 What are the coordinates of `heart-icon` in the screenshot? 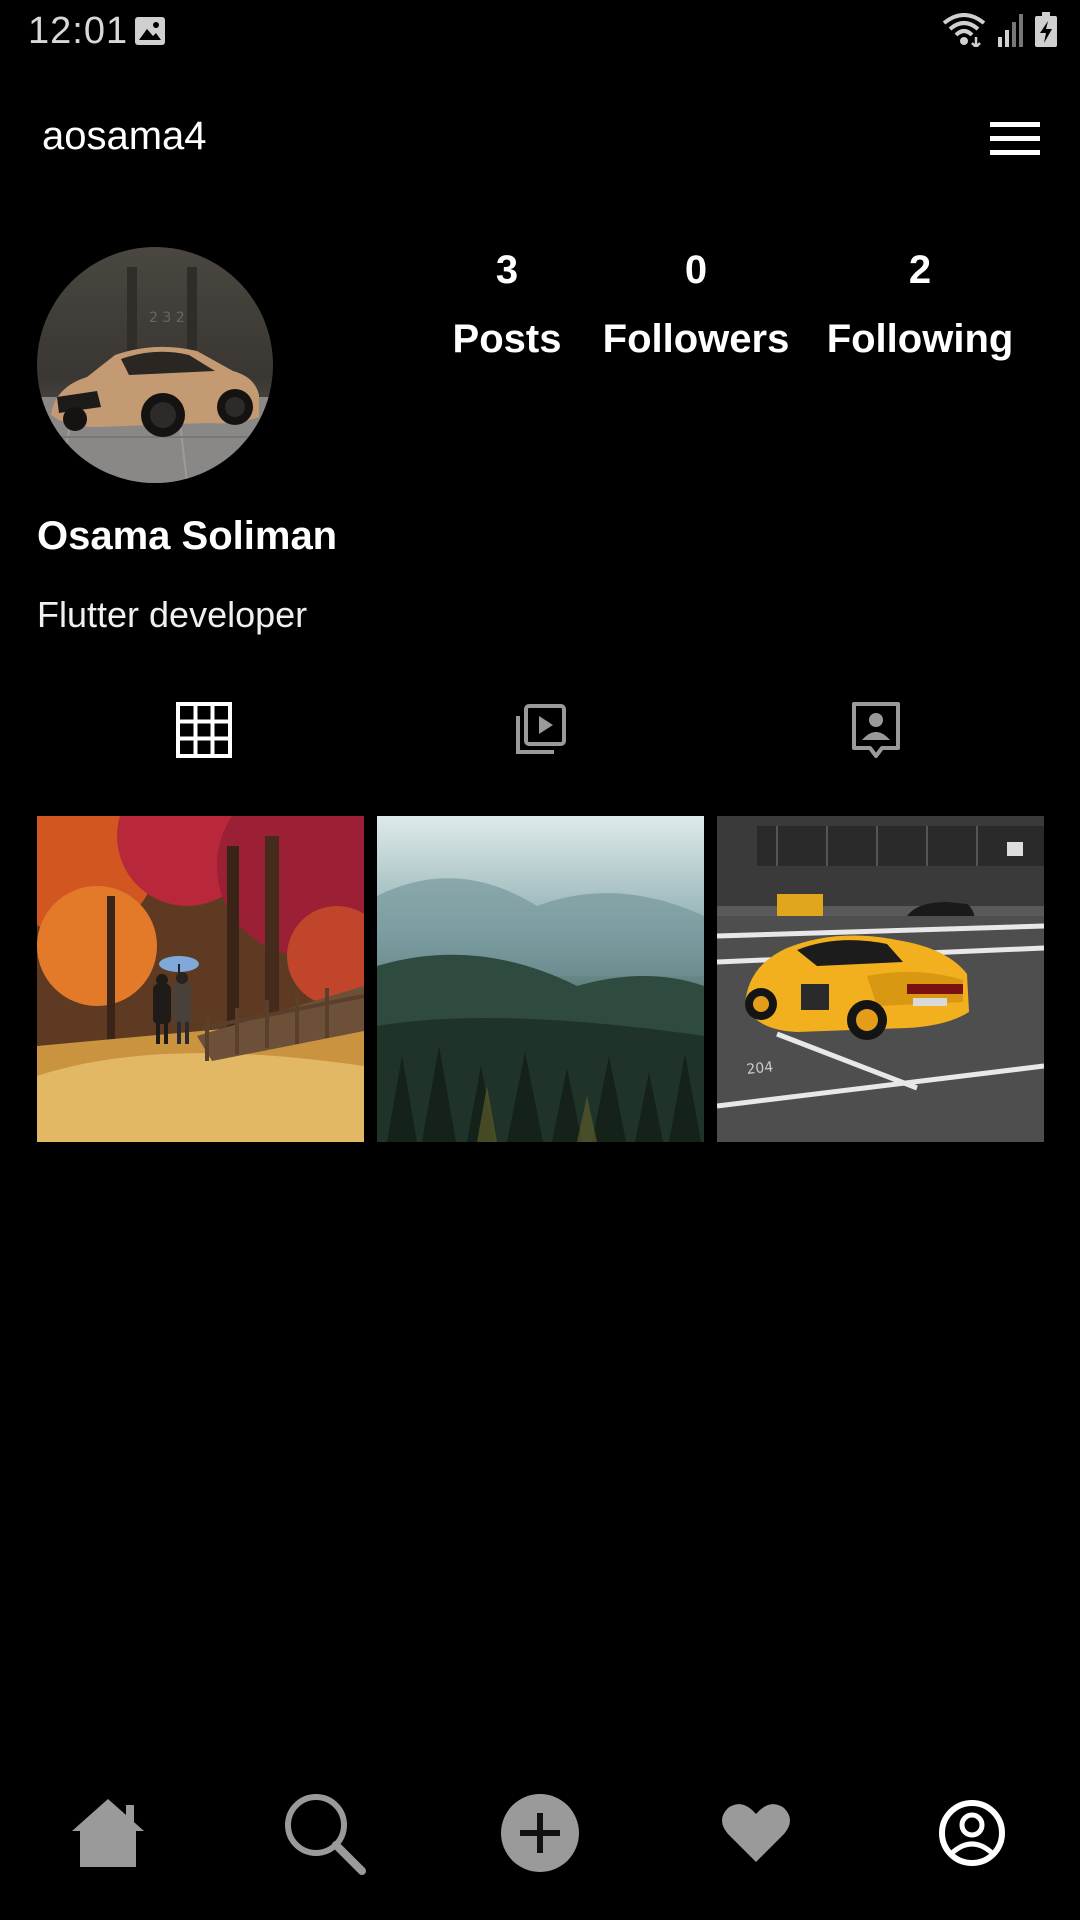 It's located at (756, 1835).